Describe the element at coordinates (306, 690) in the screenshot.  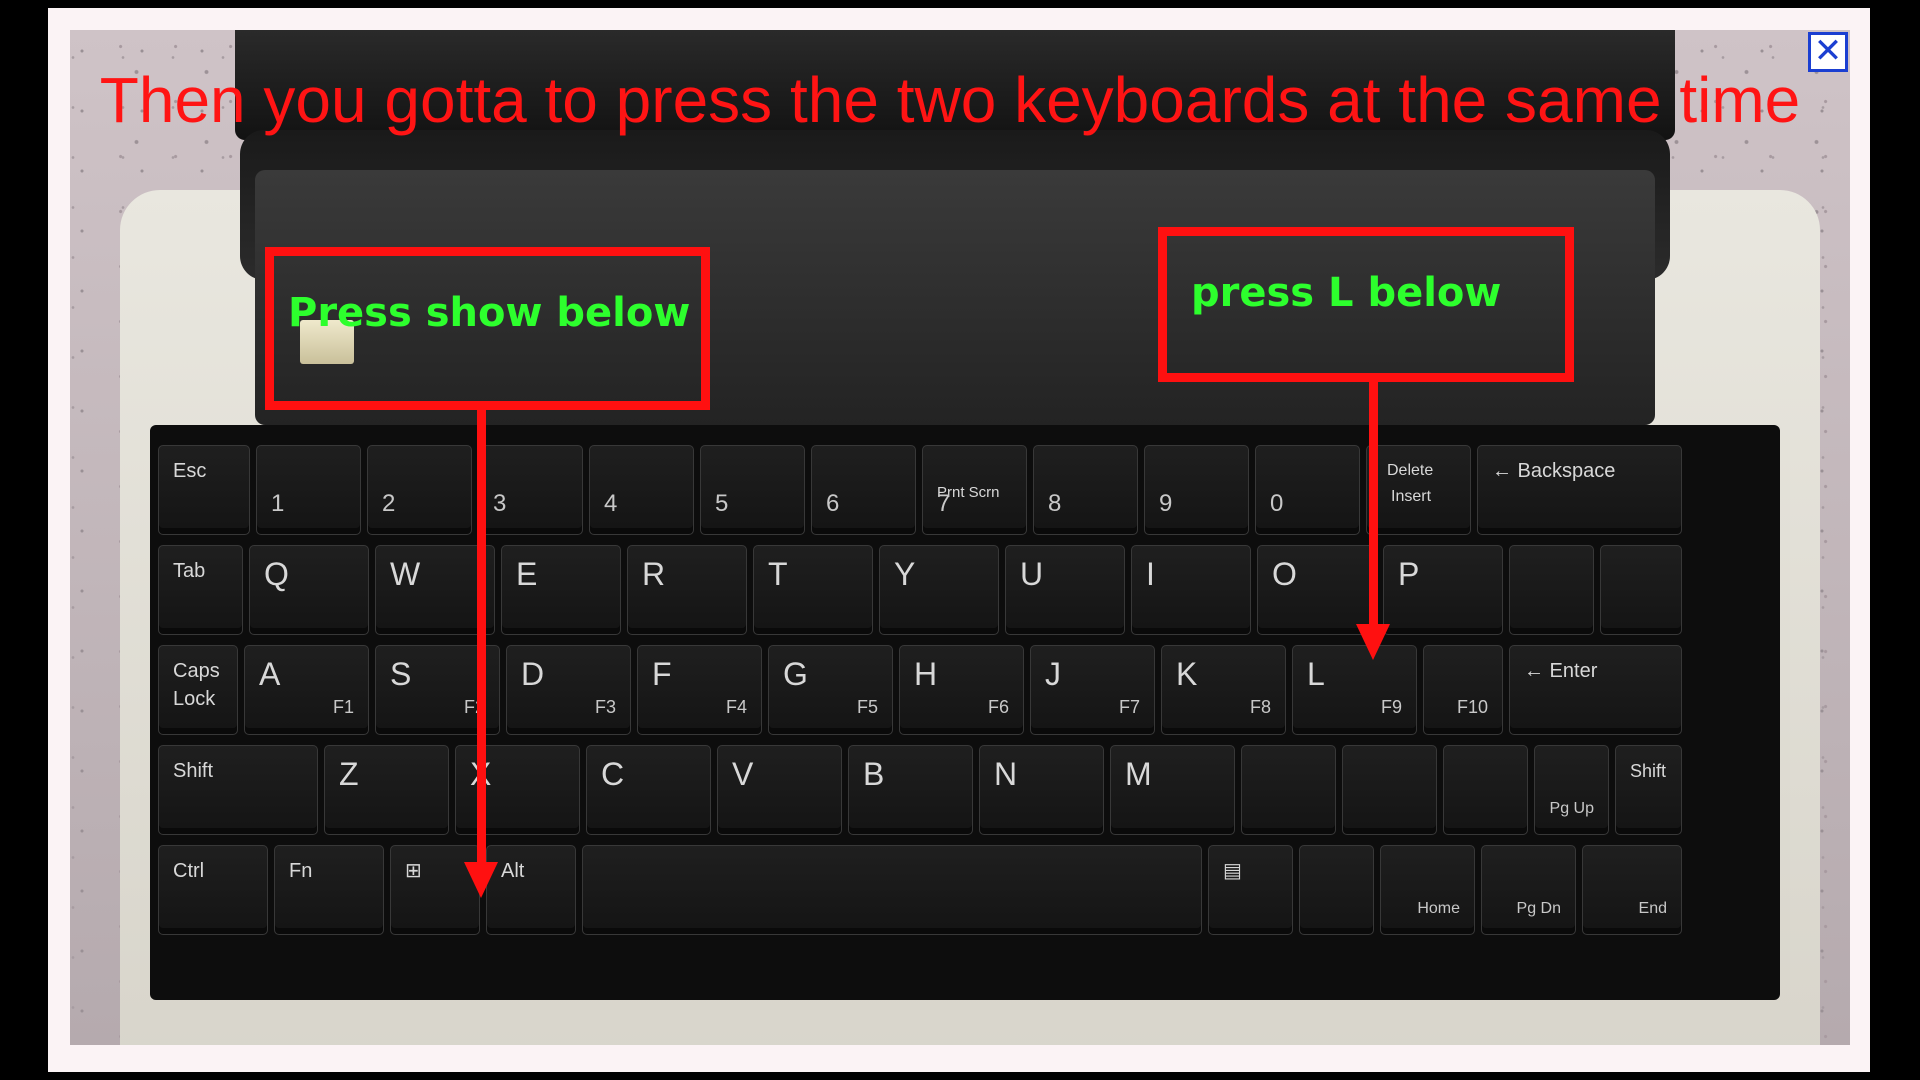
I see `key-a: A F1` at that location.